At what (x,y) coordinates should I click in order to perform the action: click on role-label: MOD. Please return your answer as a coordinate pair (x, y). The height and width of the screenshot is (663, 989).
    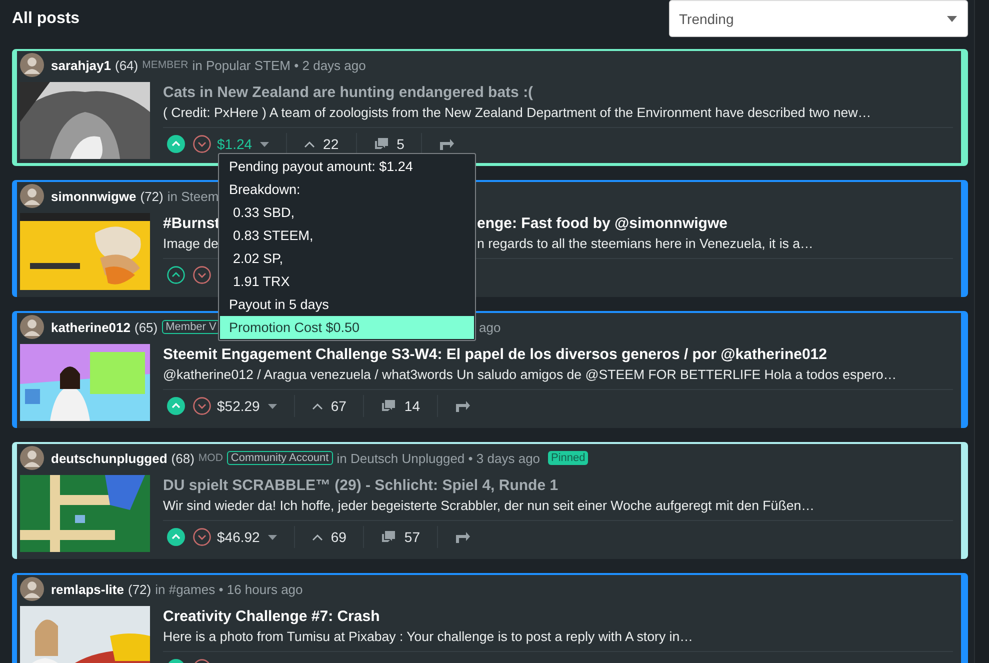
    Looking at the image, I should click on (210, 458).